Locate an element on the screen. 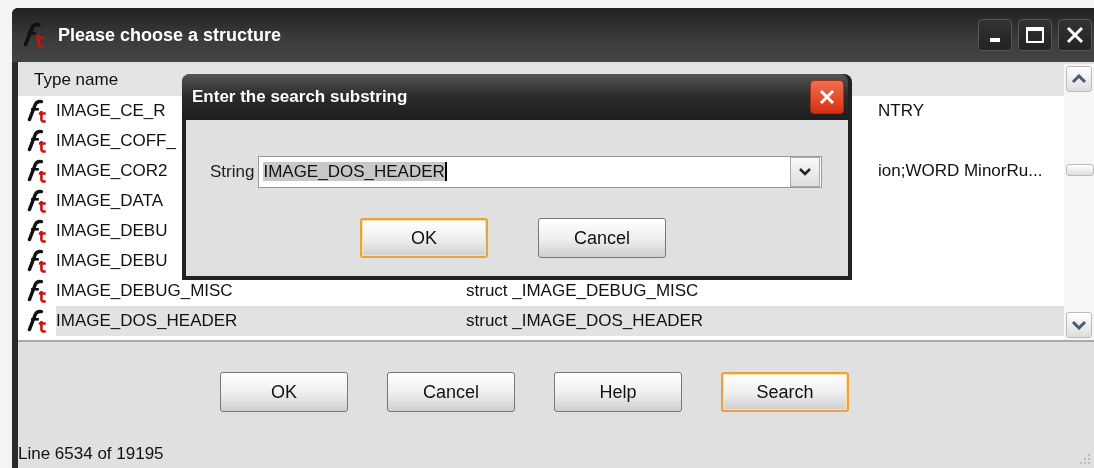 The height and width of the screenshot is (468, 1094). declaration: struct _IMAGE_DOS_HEADER is located at coordinates (585, 321).